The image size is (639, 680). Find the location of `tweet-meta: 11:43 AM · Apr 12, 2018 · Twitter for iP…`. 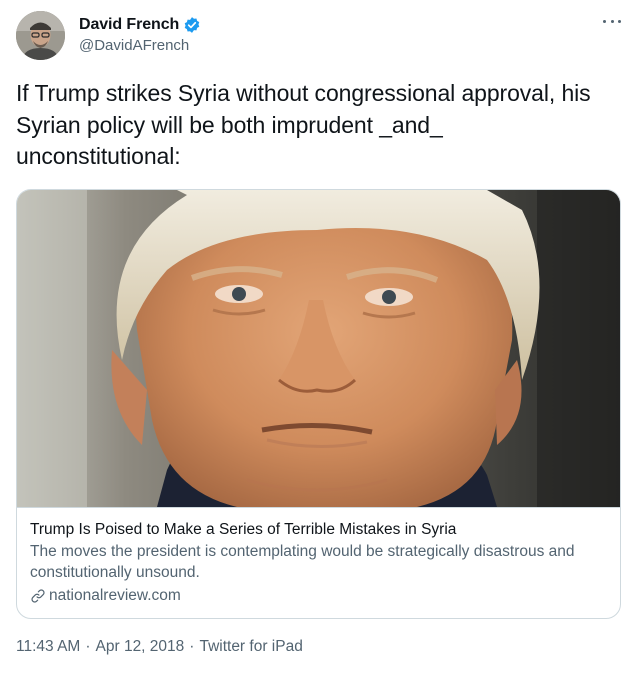

tweet-meta: 11:43 AM · Apr 12, 2018 · Twitter for iP… is located at coordinates (159, 647).